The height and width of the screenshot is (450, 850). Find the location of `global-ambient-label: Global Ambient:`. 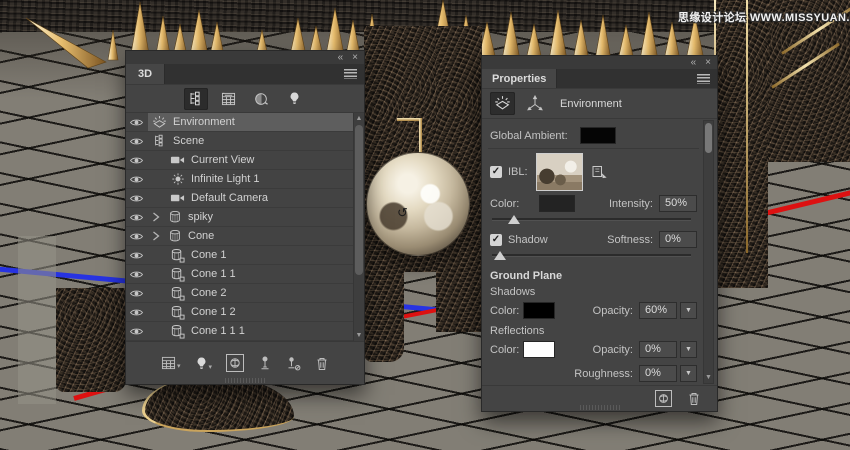

global-ambient-label: Global Ambient: is located at coordinates (529, 135).